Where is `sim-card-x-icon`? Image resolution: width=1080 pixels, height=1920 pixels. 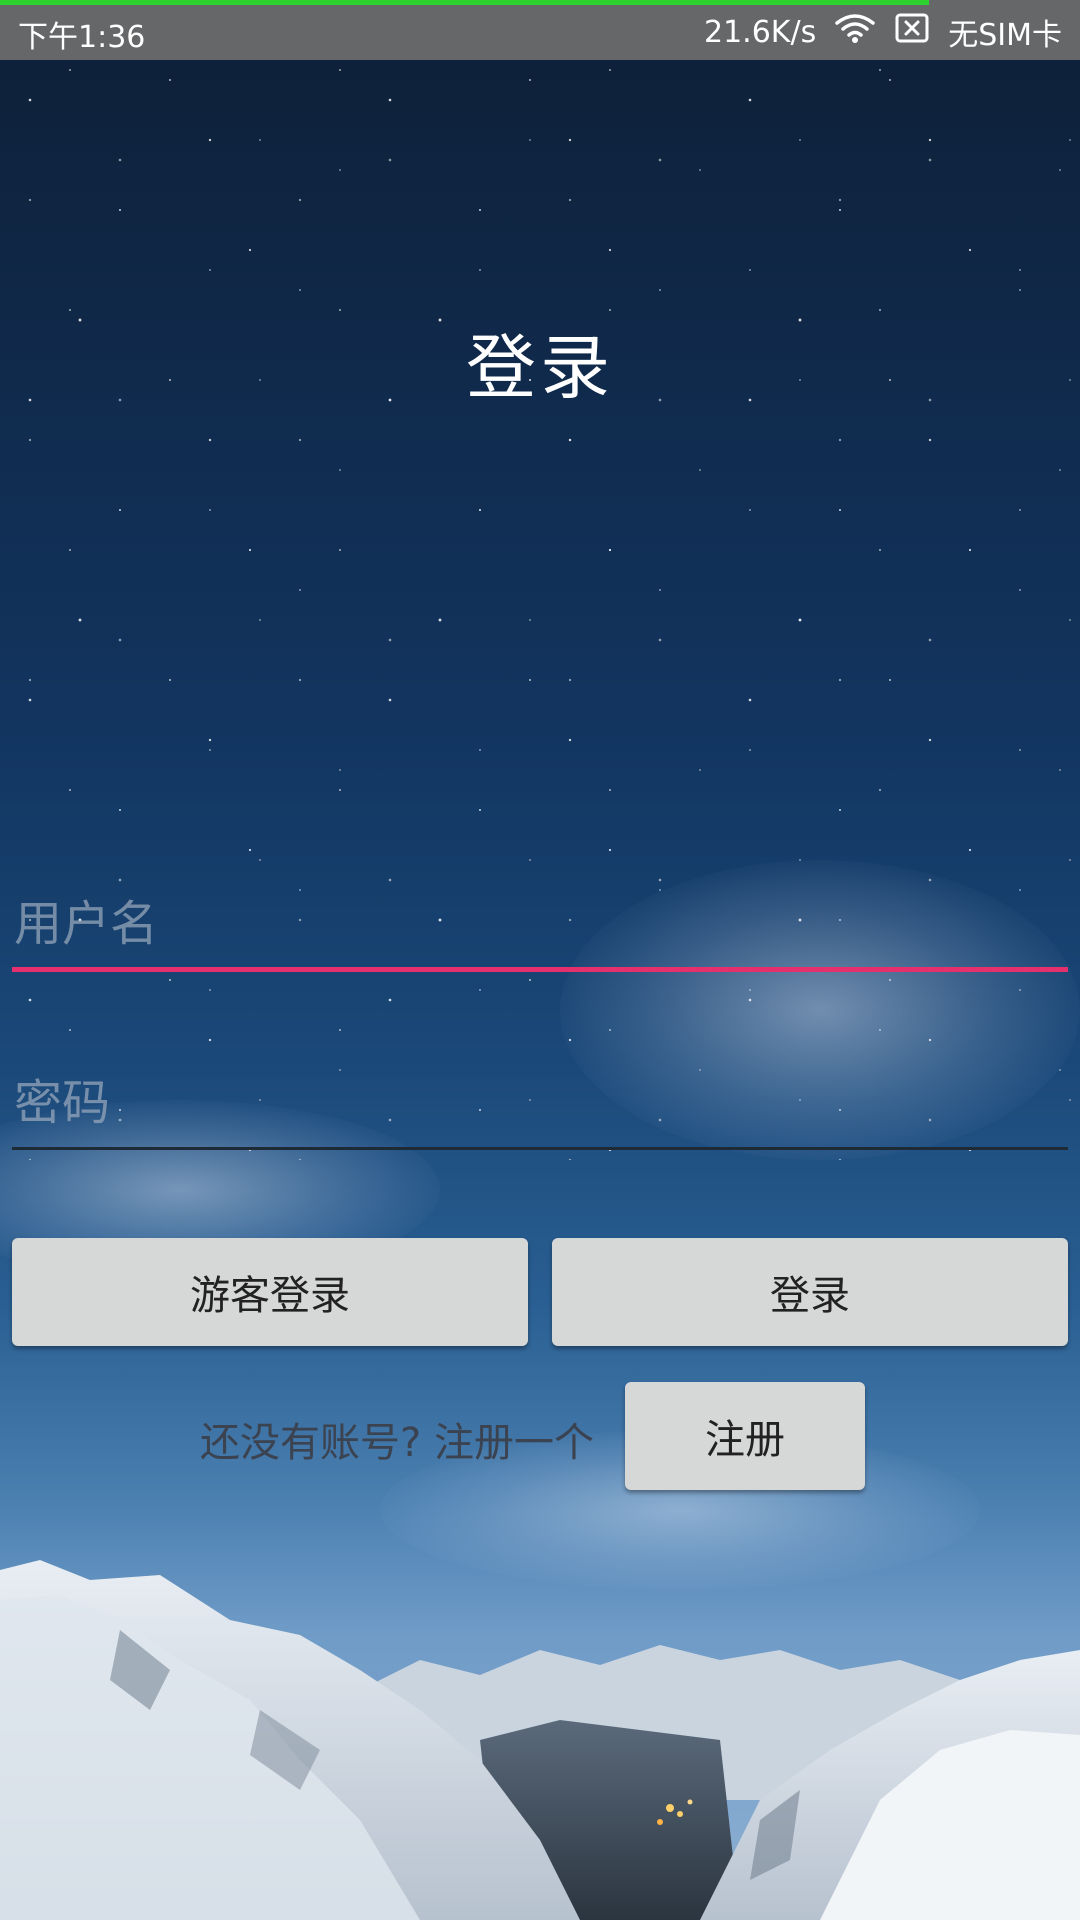
sim-card-x-icon is located at coordinates (912, 32).